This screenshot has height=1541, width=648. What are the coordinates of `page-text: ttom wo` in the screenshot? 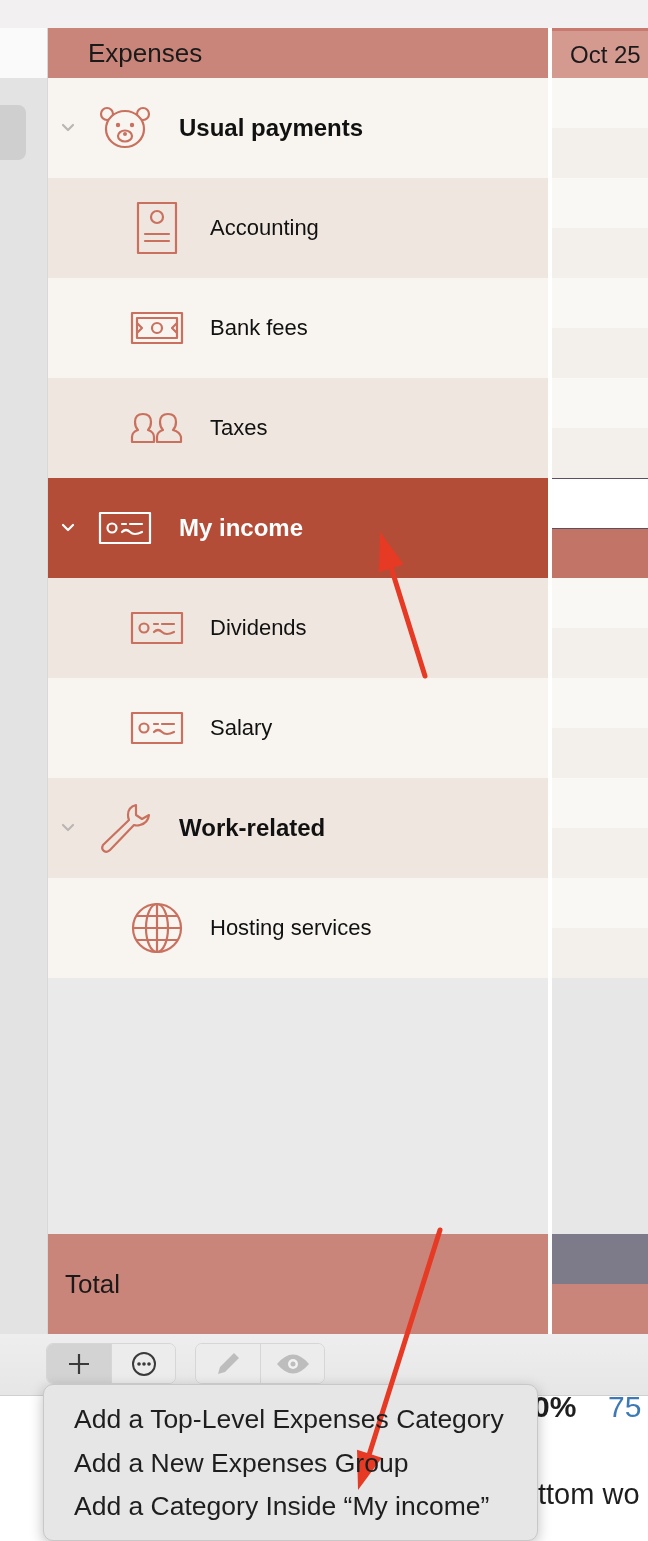 It's located at (589, 1494).